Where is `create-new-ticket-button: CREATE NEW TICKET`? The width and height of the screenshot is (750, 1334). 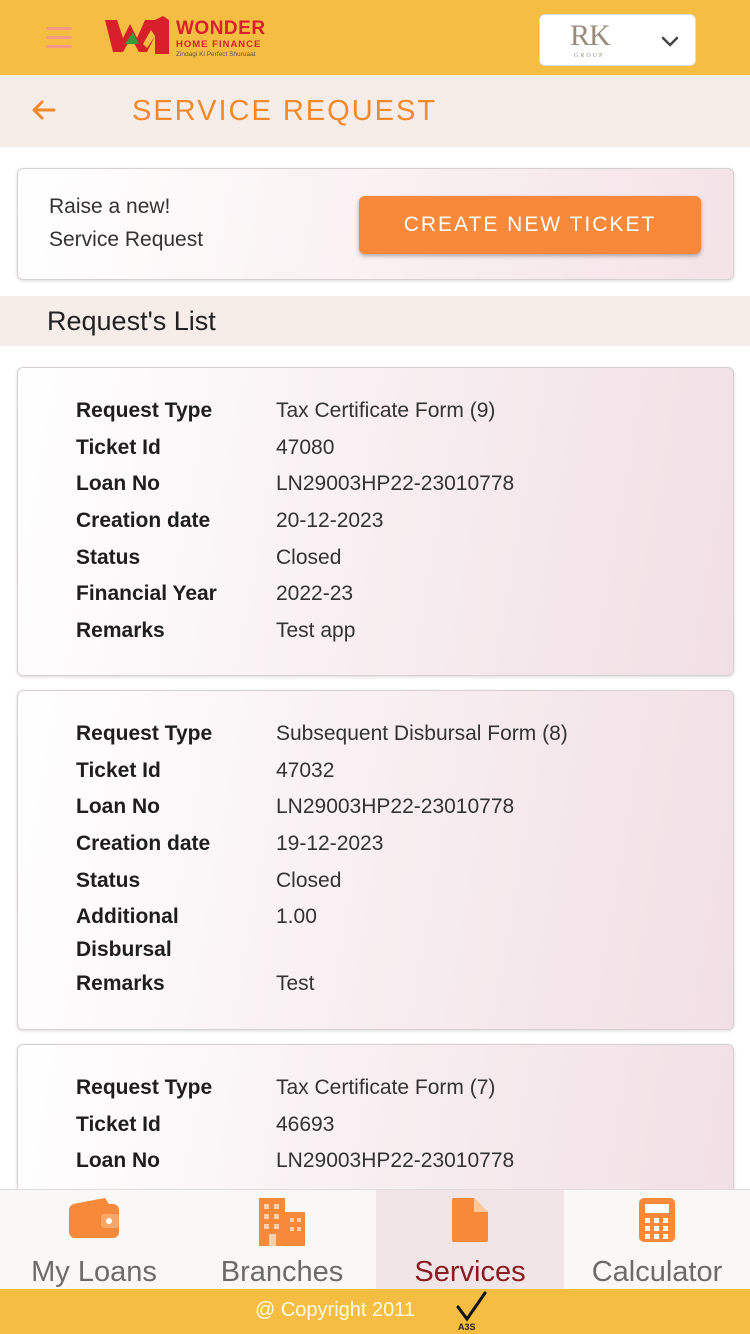
create-new-ticket-button: CREATE NEW TICKET is located at coordinates (530, 225).